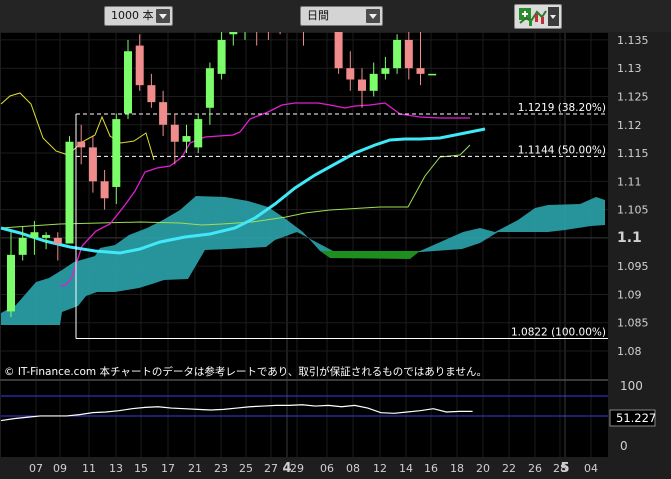  Describe the element at coordinates (633, 153) in the screenshot. I see `y-tick-label: 1.115` at that location.